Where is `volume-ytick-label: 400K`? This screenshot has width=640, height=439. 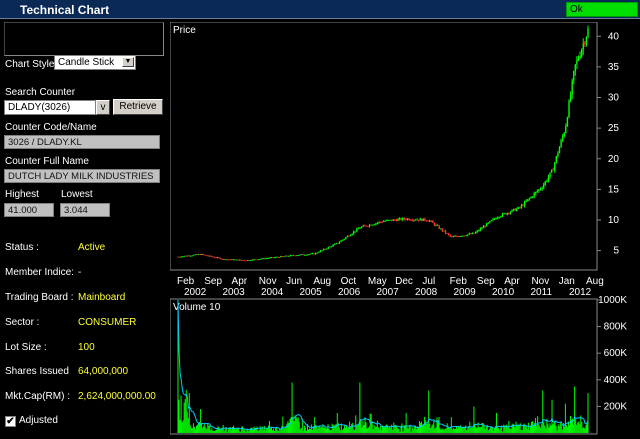 volume-ytick-label: 400K is located at coordinates (616, 380).